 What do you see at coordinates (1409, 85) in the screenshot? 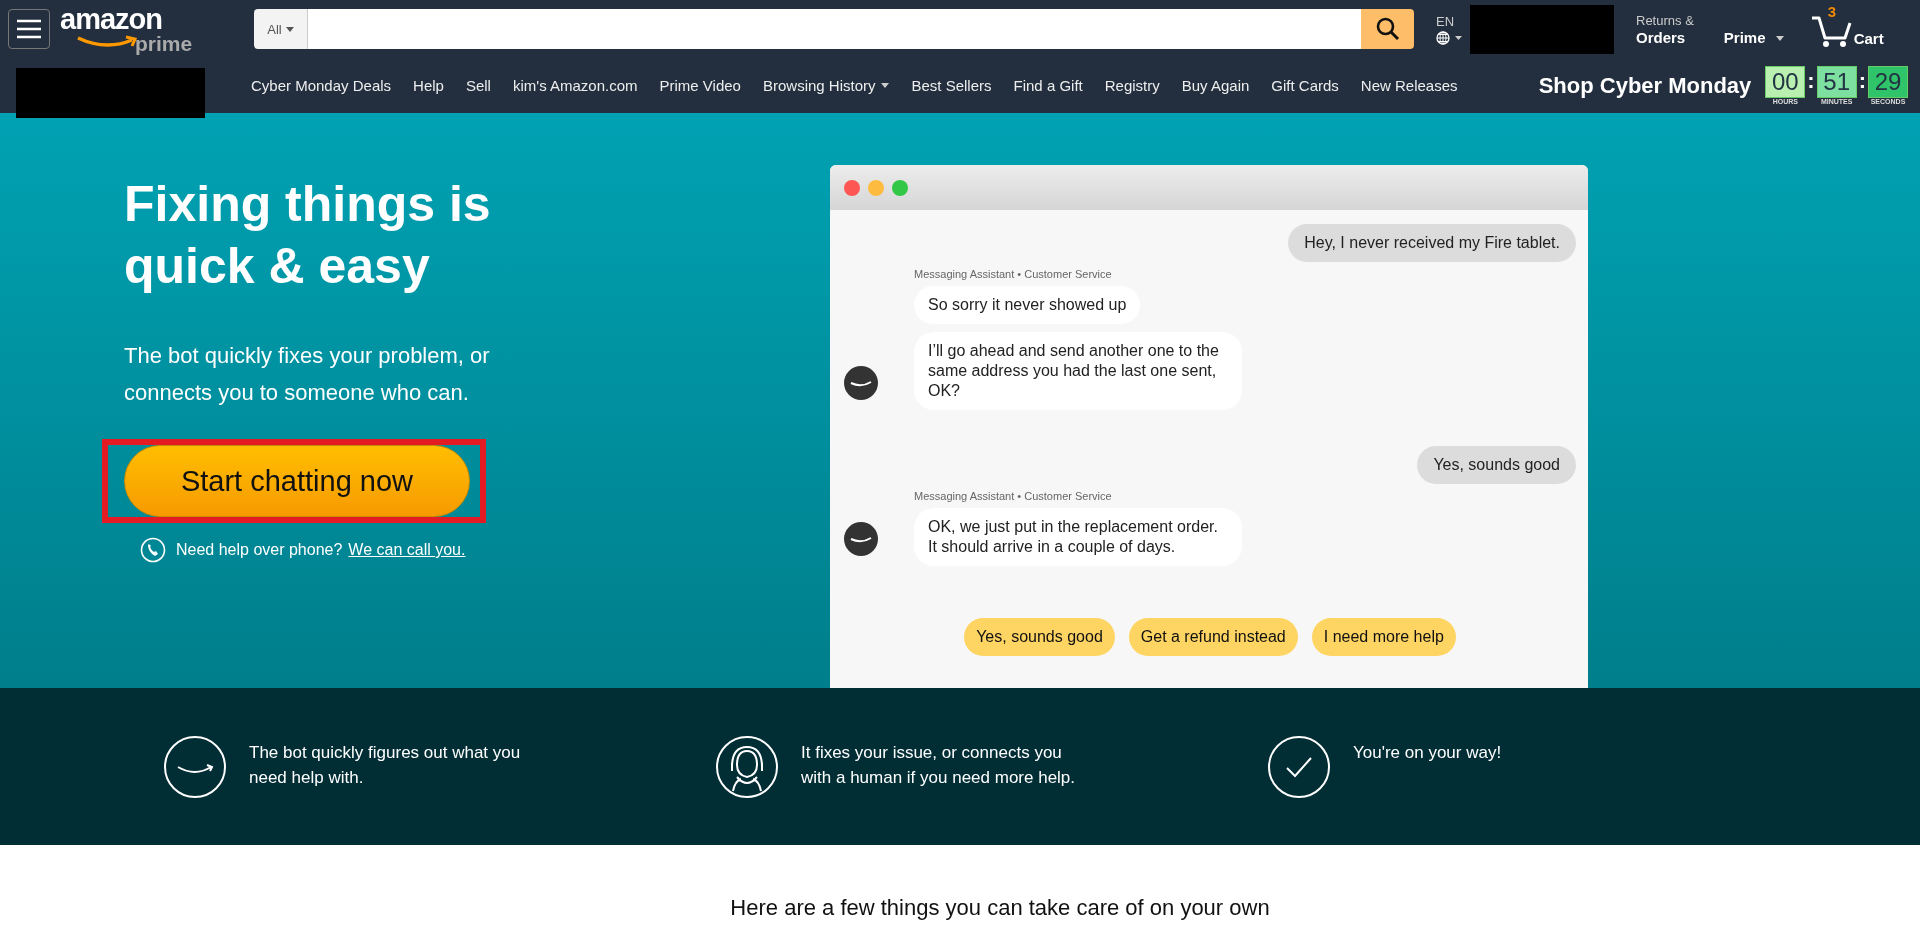
I see `nav-link: New Releases` at bounding box center [1409, 85].